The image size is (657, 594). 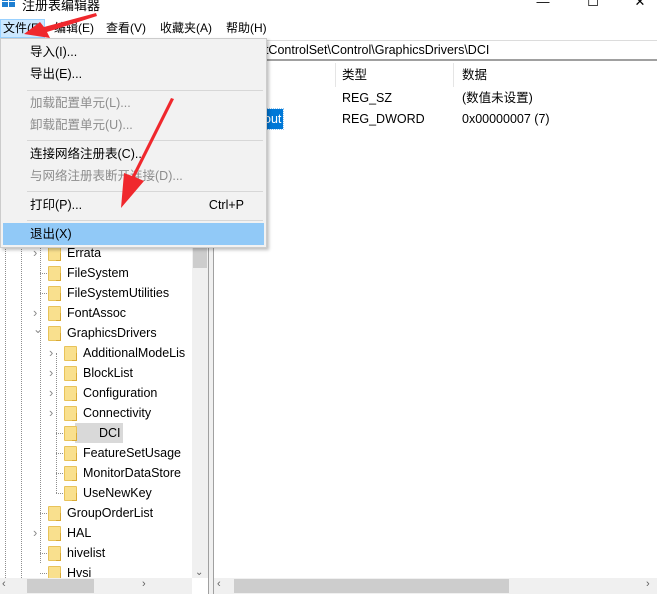 I want to click on menu-view: 查看(V), so click(x=126, y=28).